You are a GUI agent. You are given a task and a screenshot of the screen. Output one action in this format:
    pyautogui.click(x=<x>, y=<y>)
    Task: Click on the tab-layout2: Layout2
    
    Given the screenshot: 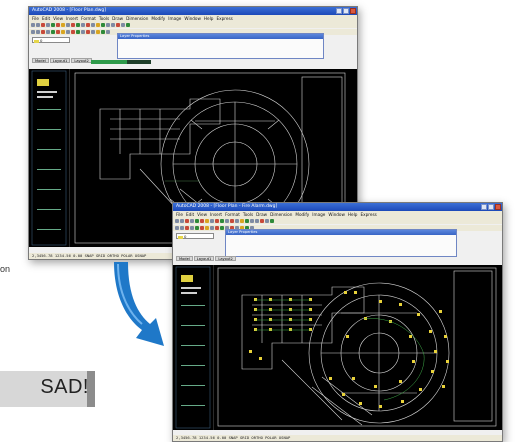 What is the action you would take?
    pyautogui.click(x=225, y=258)
    